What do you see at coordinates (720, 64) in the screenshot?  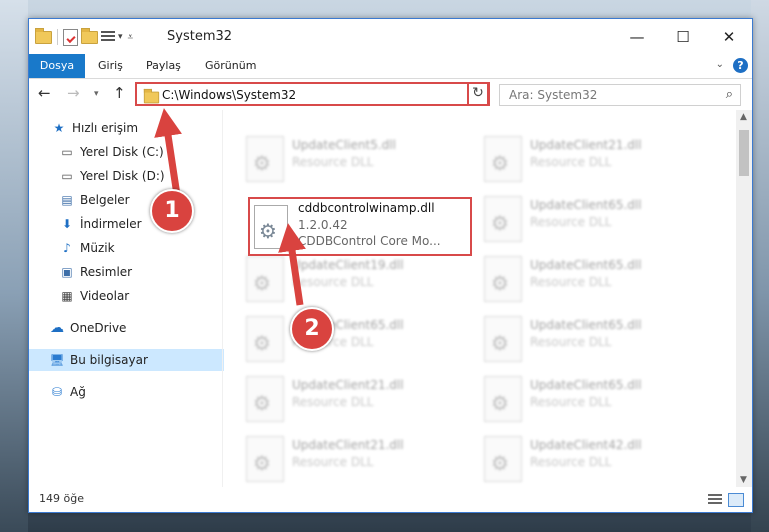 I see `chevron-down-icon: ⌄` at bounding box center [720, 64].